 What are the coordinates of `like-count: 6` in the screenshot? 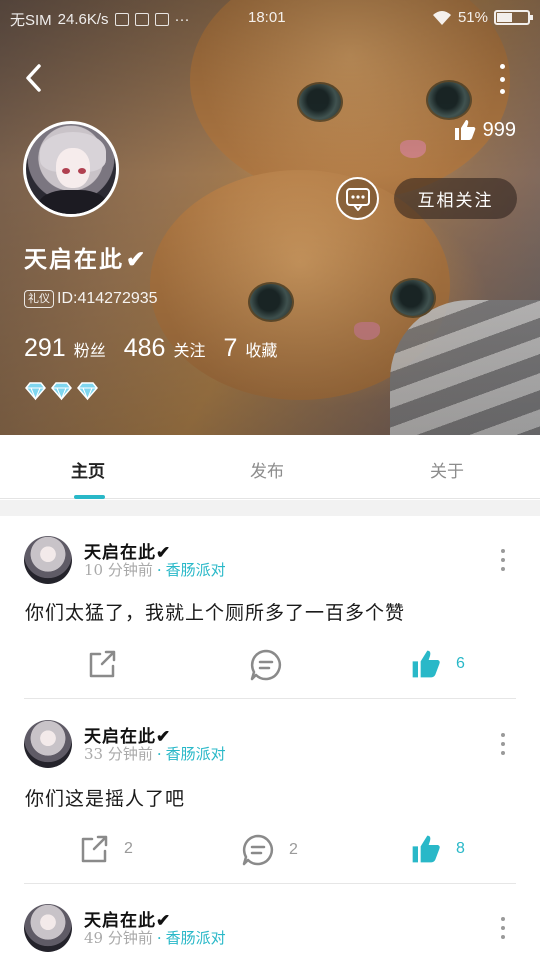 It's located at (460, 663).